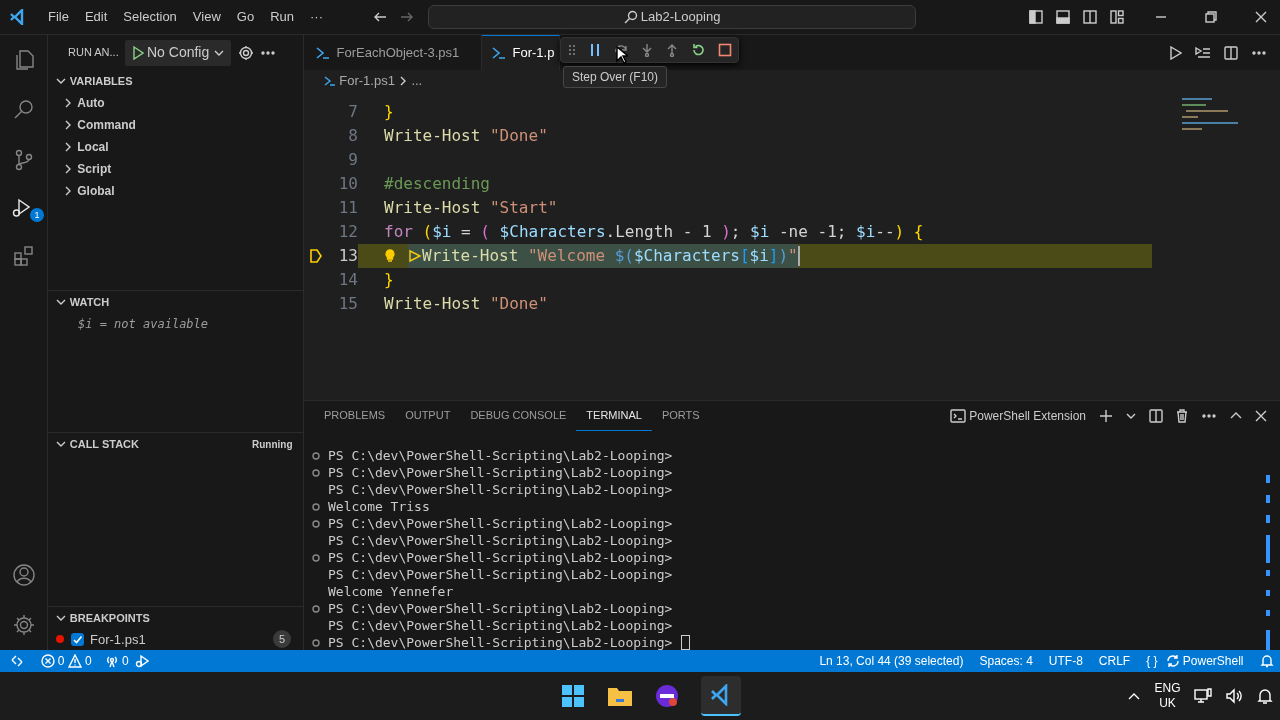  What do you see at coordinates (101, 81) in the screenshot?
I see `section-title: VARIABLES` at bounding box center [101, 81].